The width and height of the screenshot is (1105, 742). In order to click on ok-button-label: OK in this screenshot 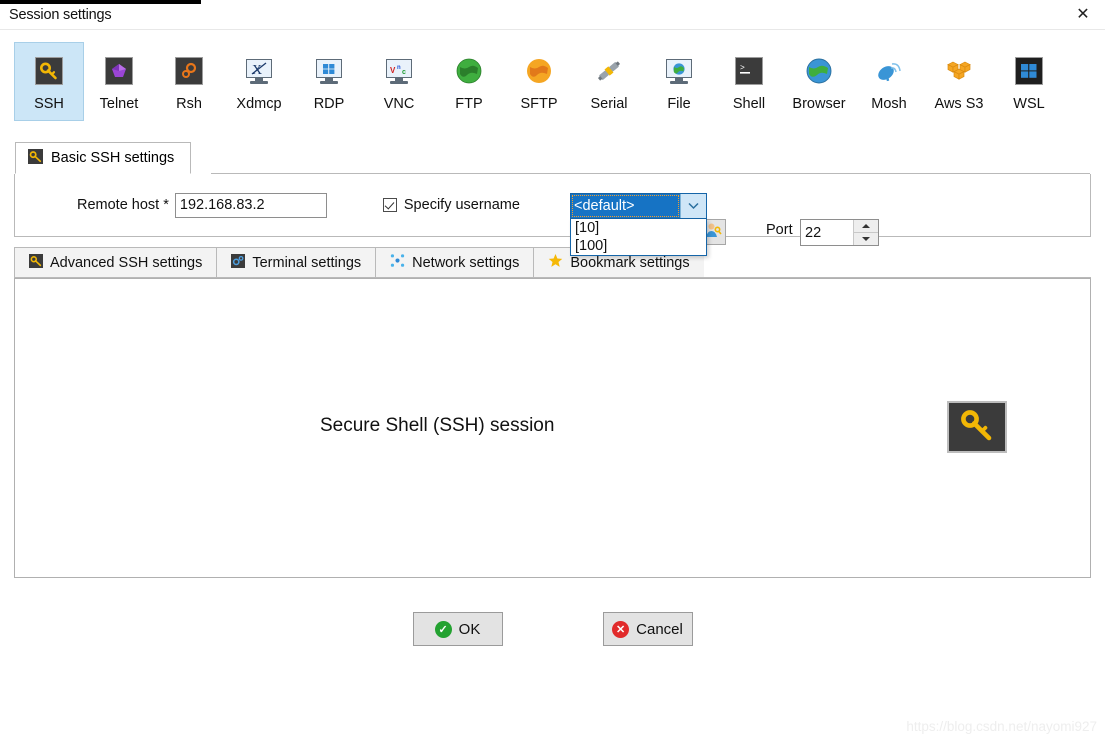, I will do `click(469, 629)`.